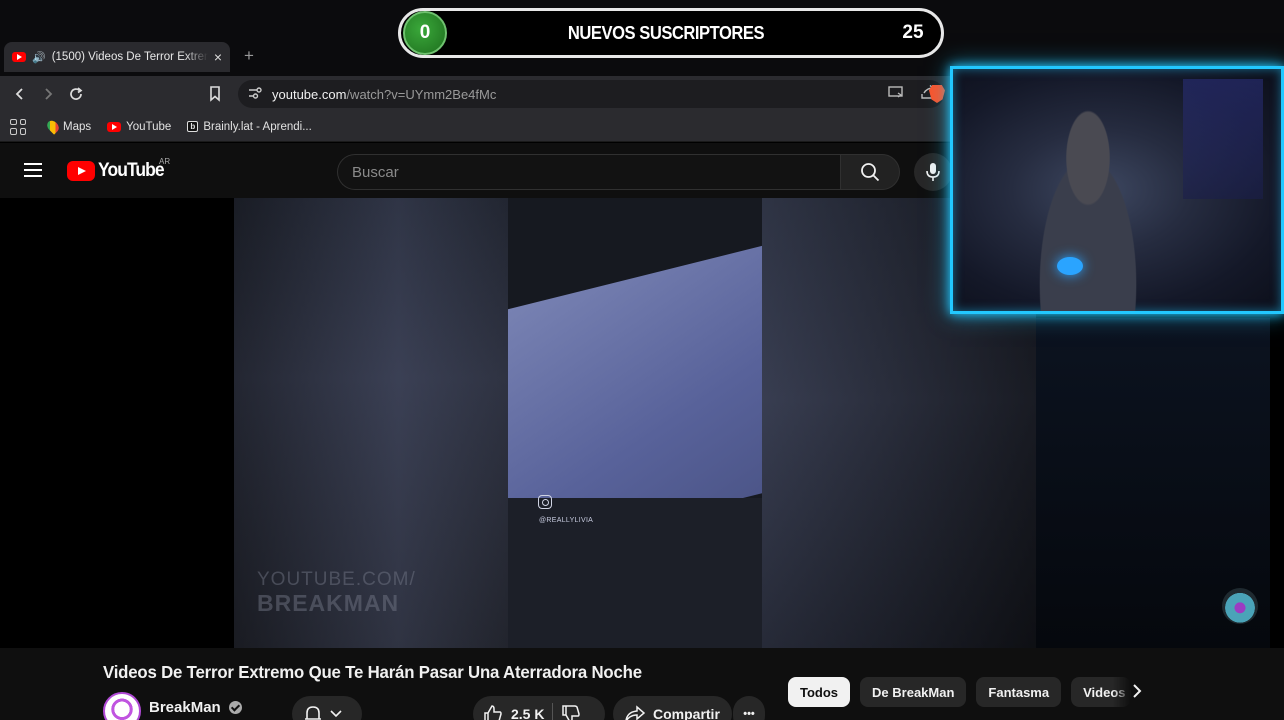 Image resolution: width=1284 pixels, height=720 pixels. Describe the element at coordinates (18, 126) in the screenshot. I see `apps-grid-icon` at that location.